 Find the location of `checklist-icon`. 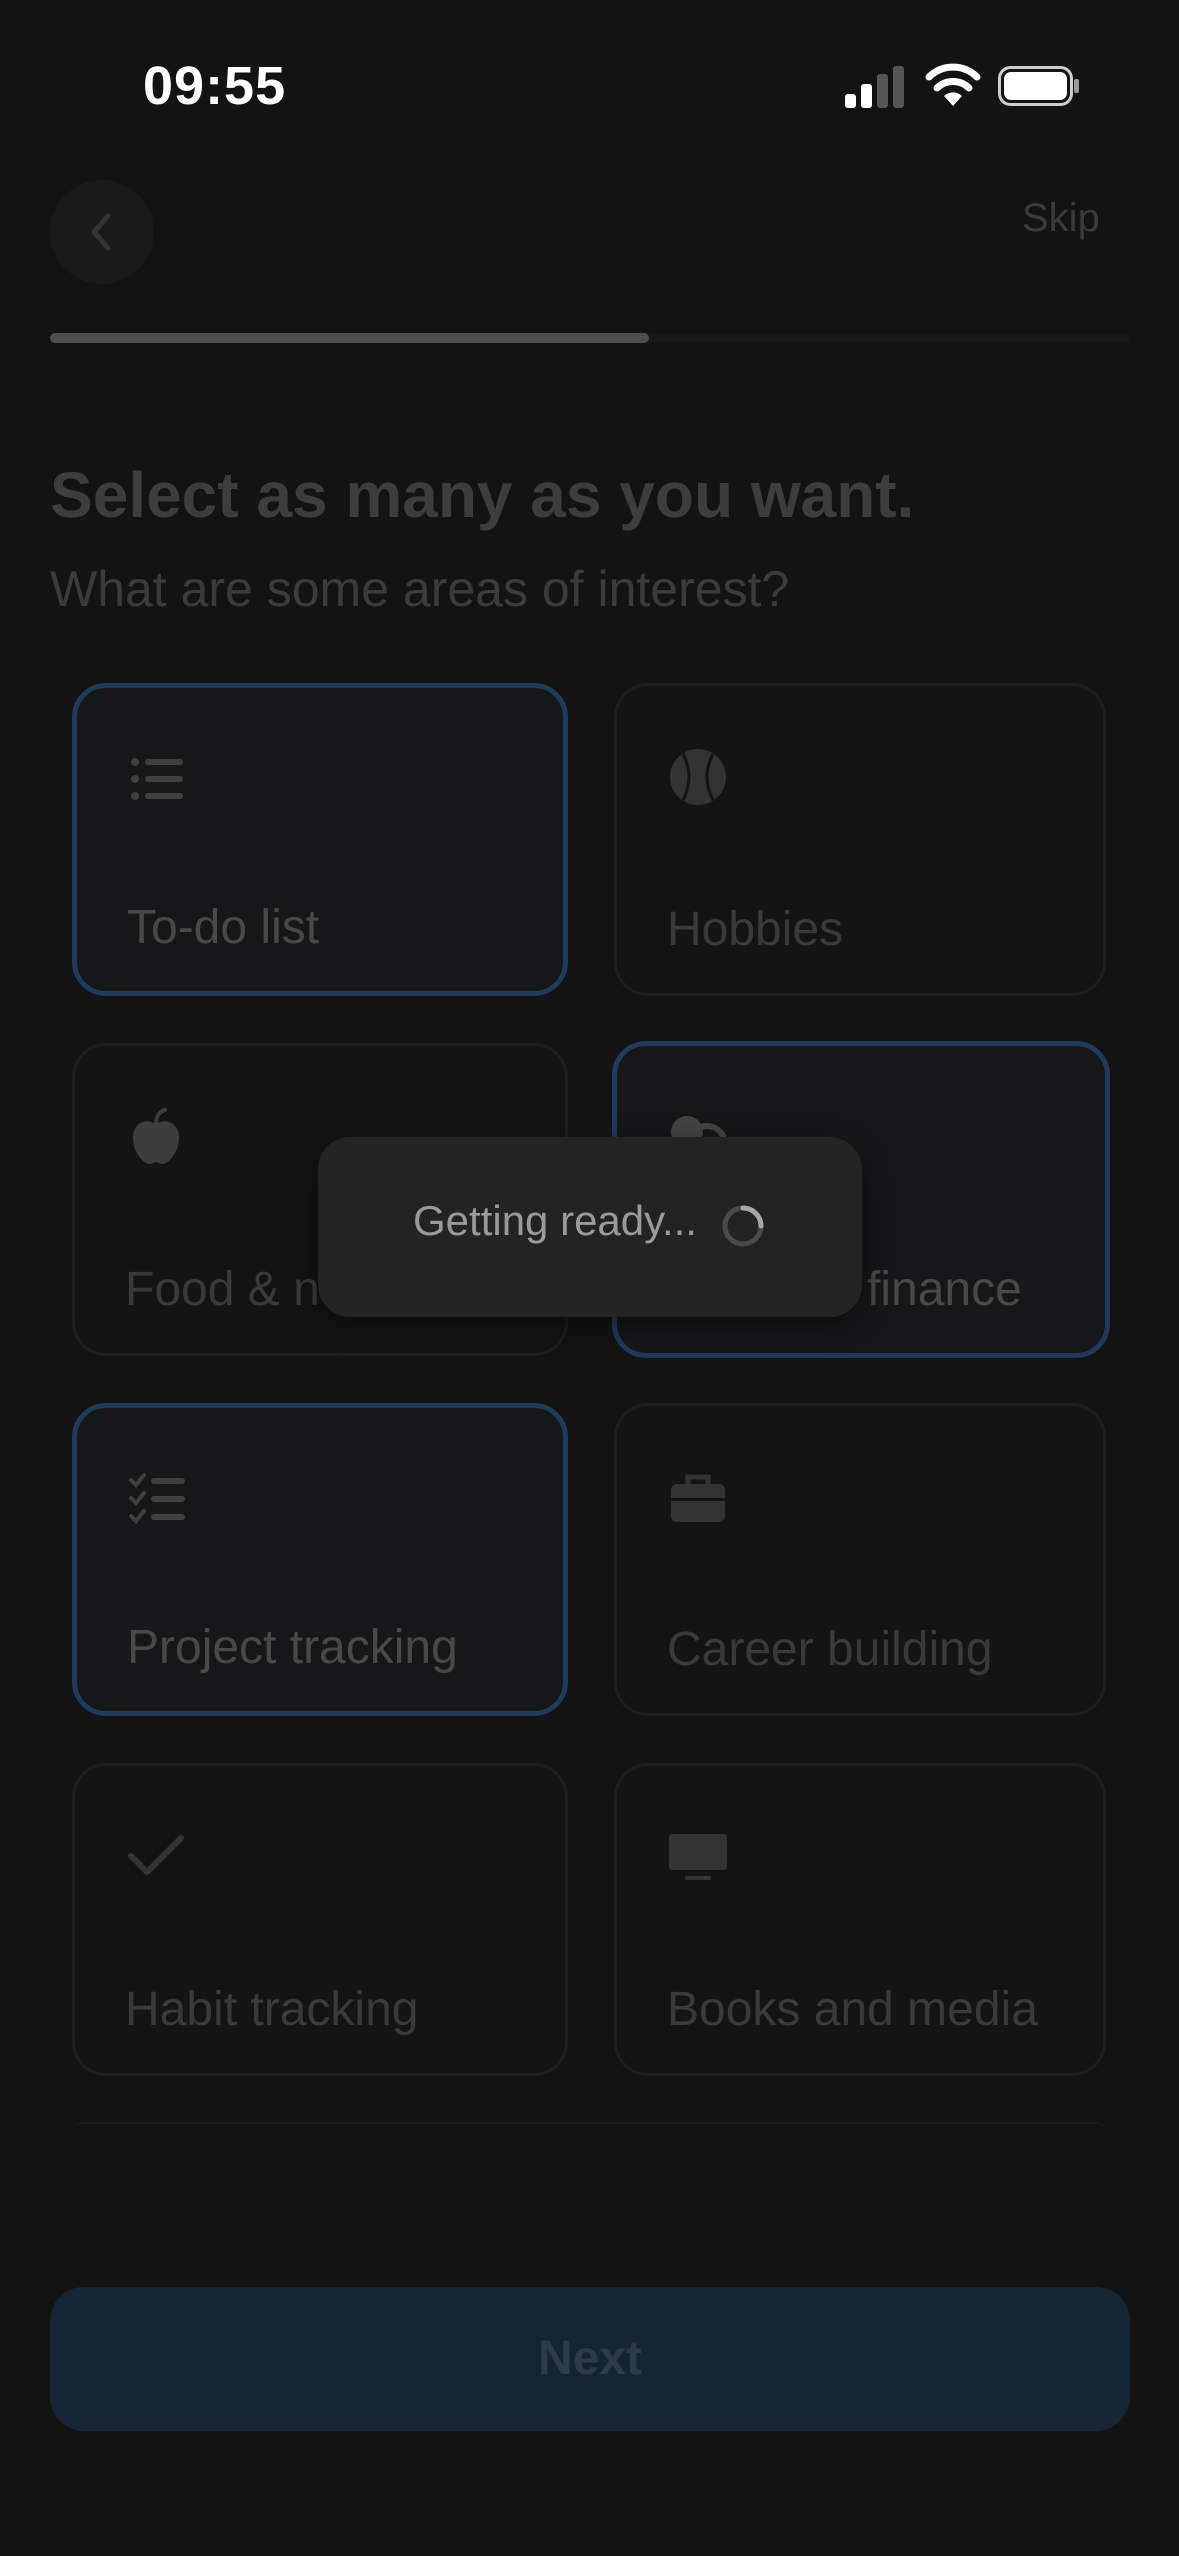

checklist-icon is located at coordinates (157, 1498).